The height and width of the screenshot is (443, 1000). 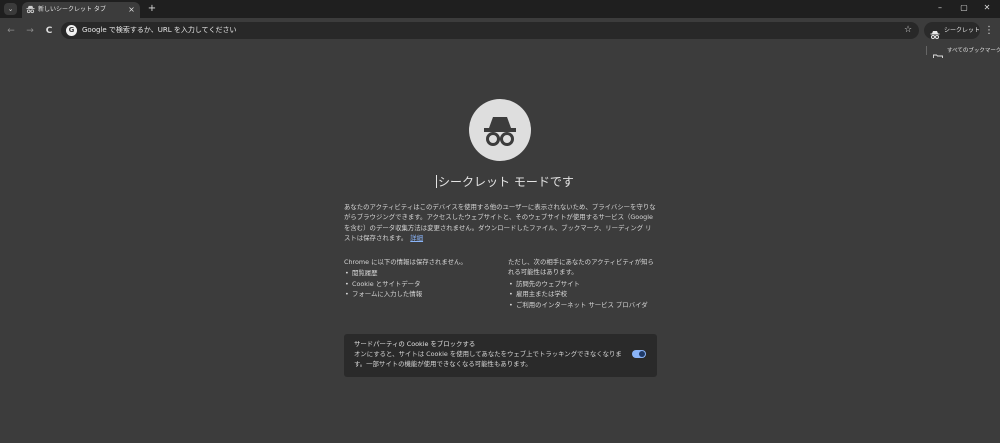 I want to click on list-item: 雇用主または学校, so click(x=583, y=294).